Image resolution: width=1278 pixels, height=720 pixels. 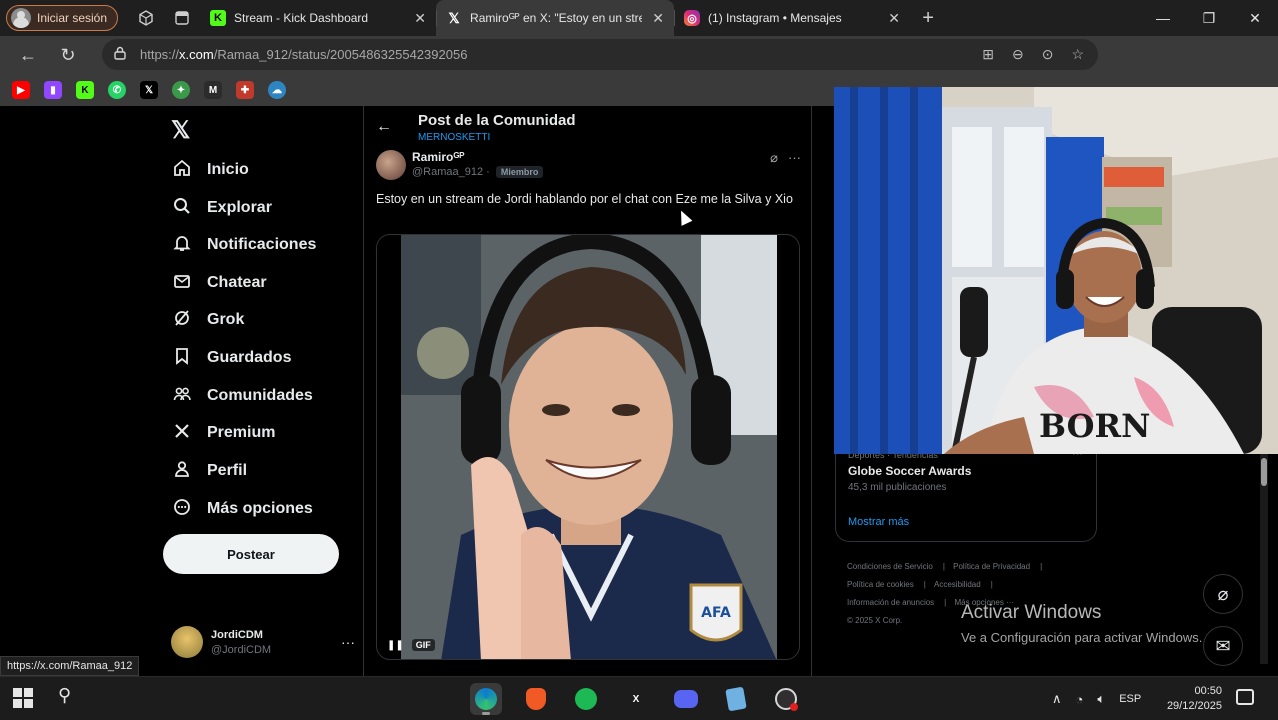 I want to click on nav-item-chatear: Chatear, so click(x=219, y=283).